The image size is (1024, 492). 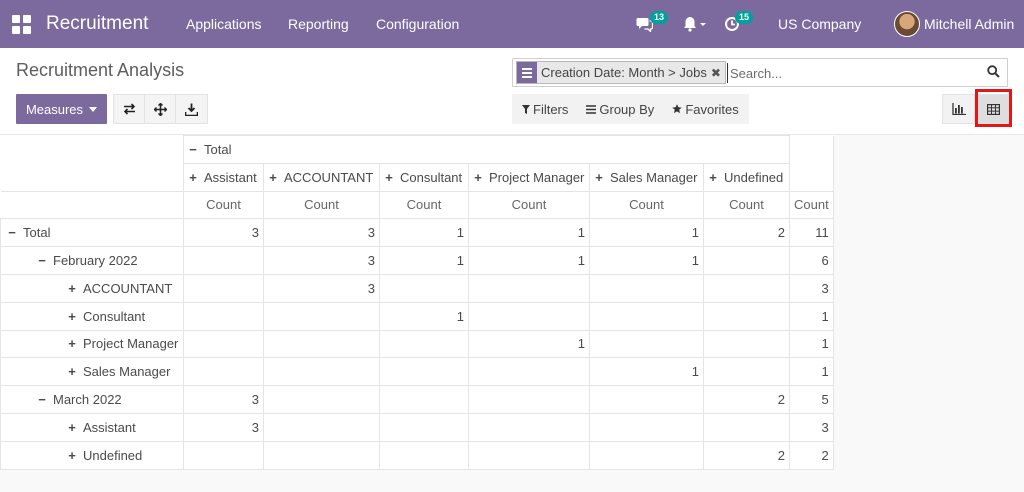 What do you see at coordinates (92, 427) in the screenshot?
I see `row-header: + Assistant` at bounding box center [92, 427].